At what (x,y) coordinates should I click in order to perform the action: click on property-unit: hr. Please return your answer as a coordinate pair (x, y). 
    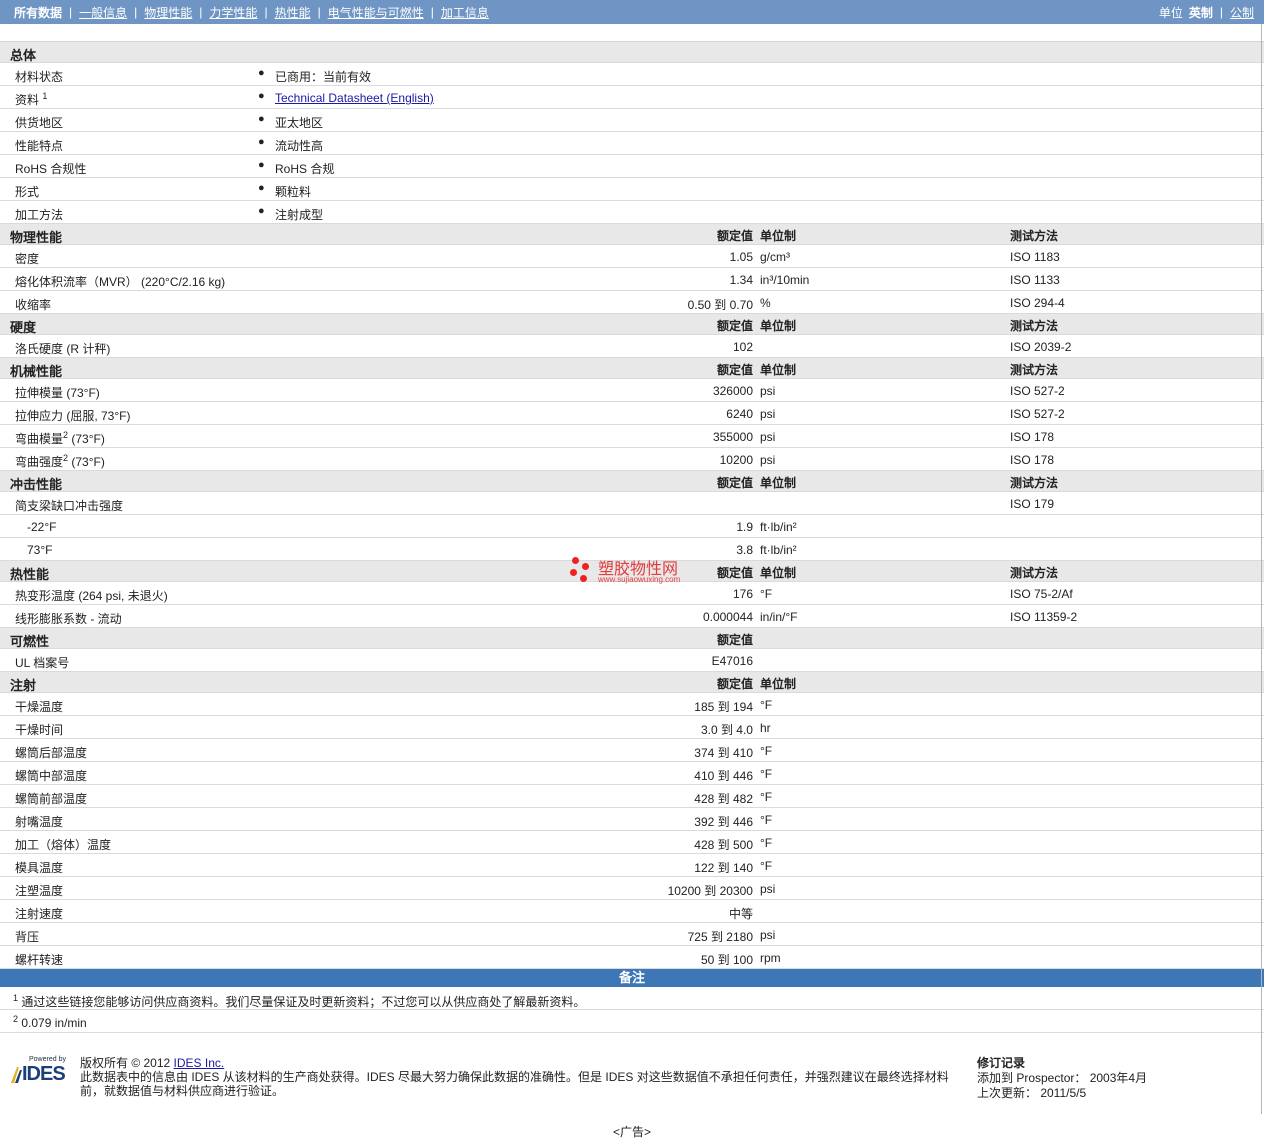
    Looking at the image, I should click on (765, 728).